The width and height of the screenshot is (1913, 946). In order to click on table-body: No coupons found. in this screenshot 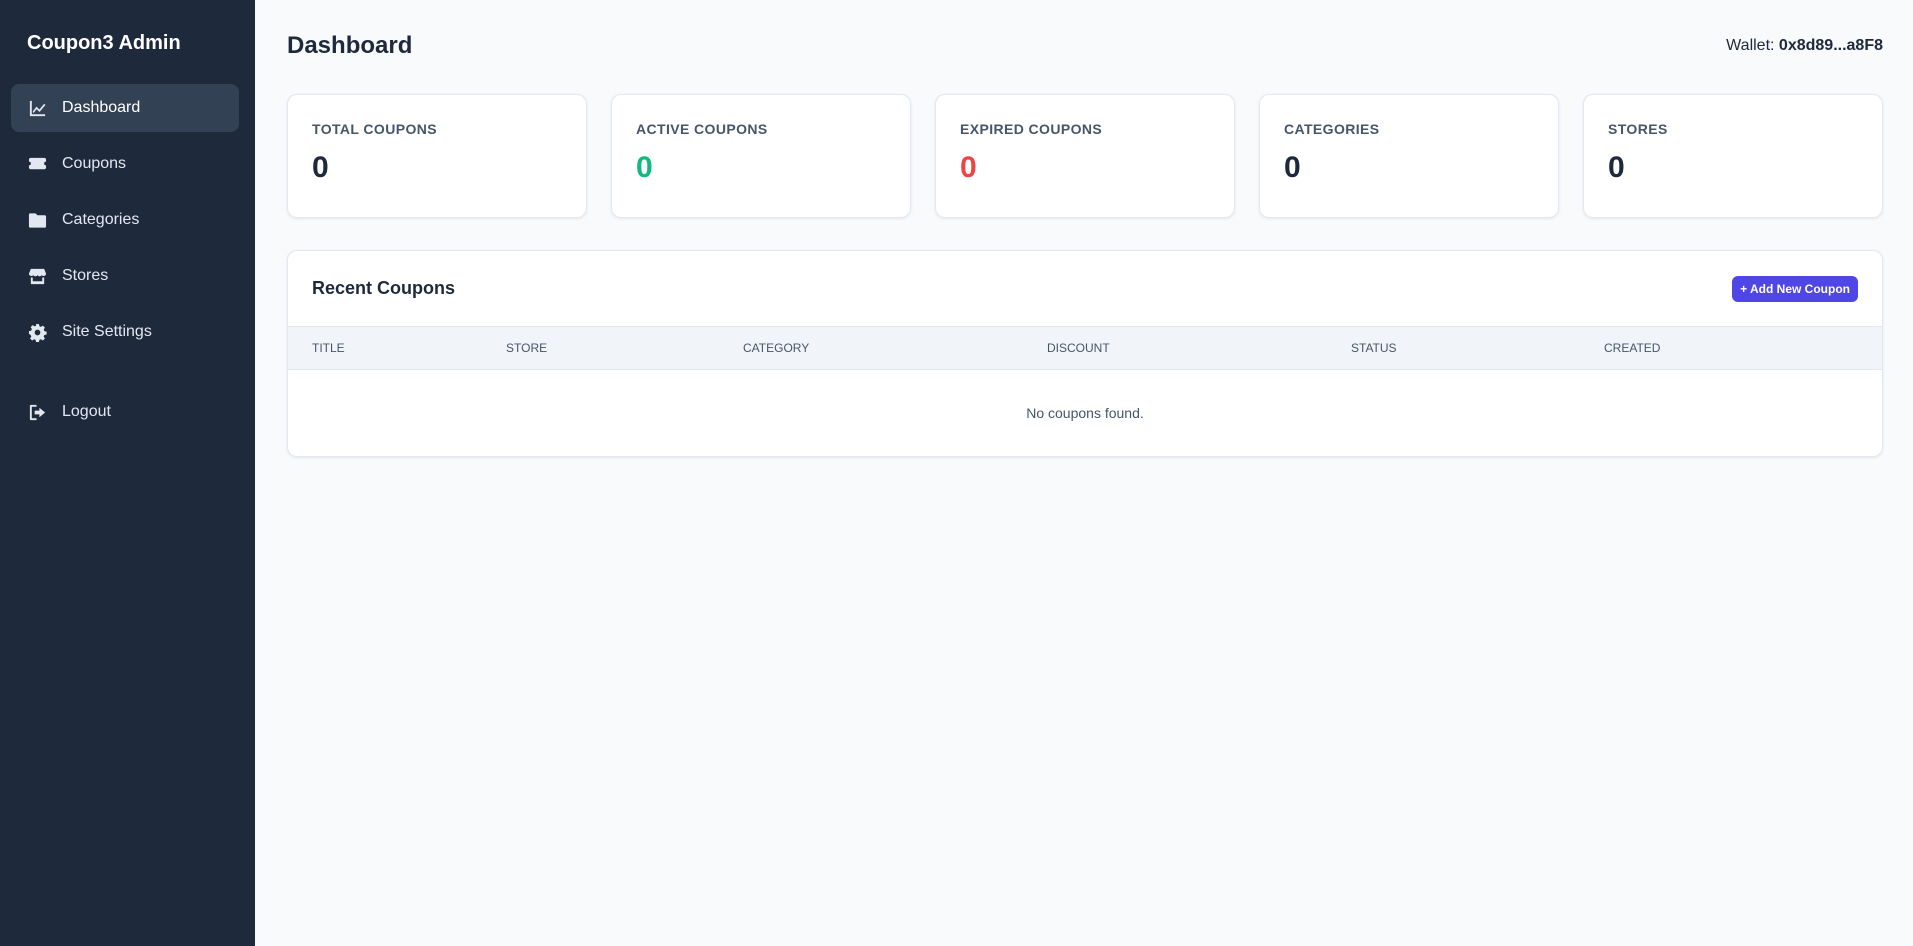, I will do `click(1085, 413)`.